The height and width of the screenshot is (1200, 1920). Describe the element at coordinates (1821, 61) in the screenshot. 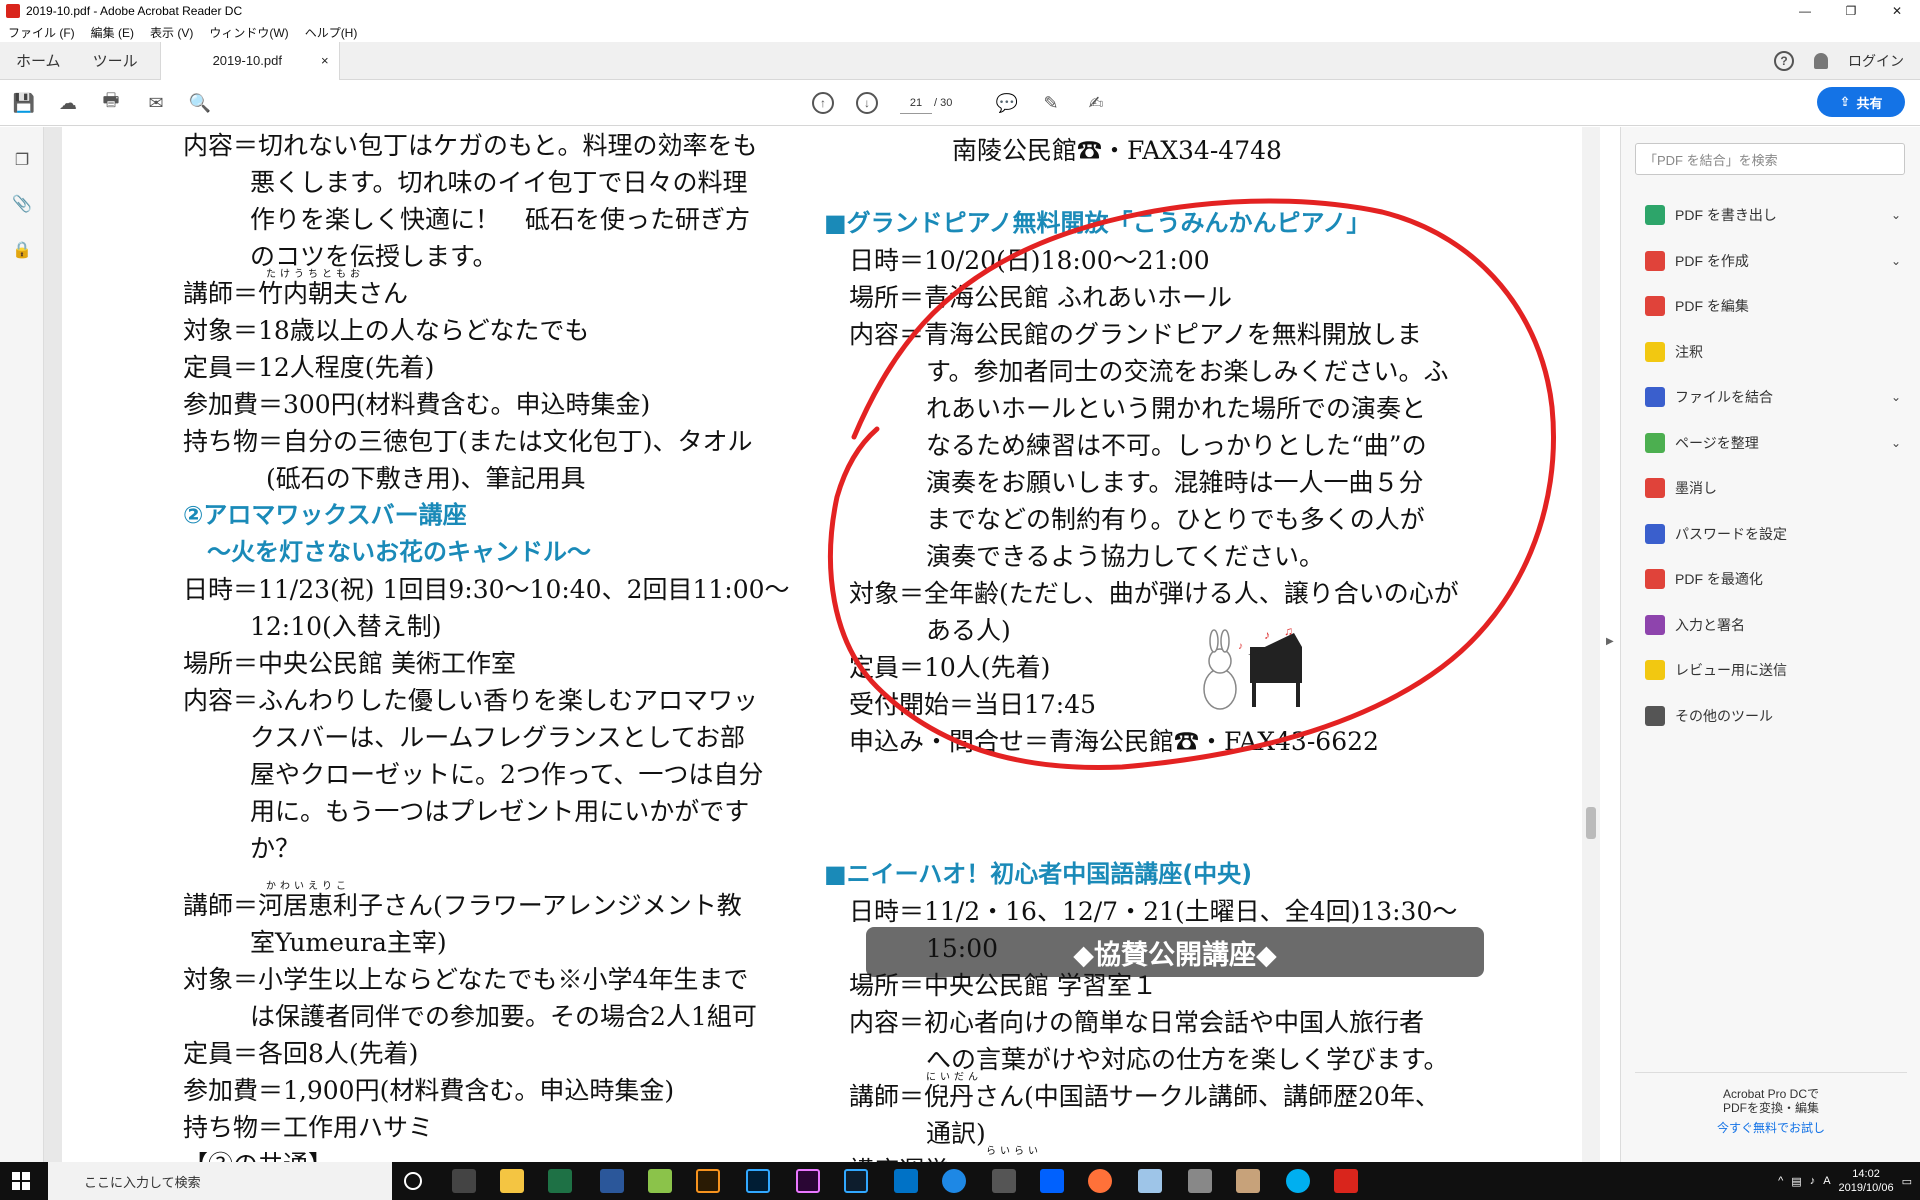

I see `notification-bell-icon` at that location.